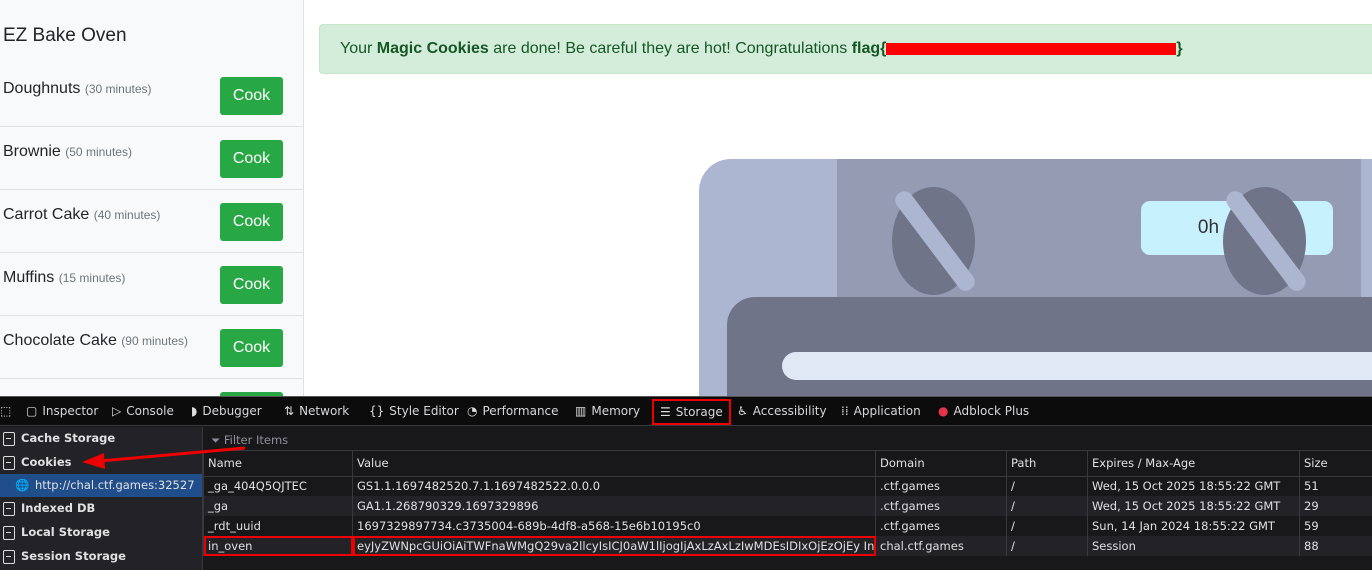  What do you see at coordinates (278, 506) in the screenshot?
I see `cookie-cell-name: _ga` at bounding box center [278, 506].